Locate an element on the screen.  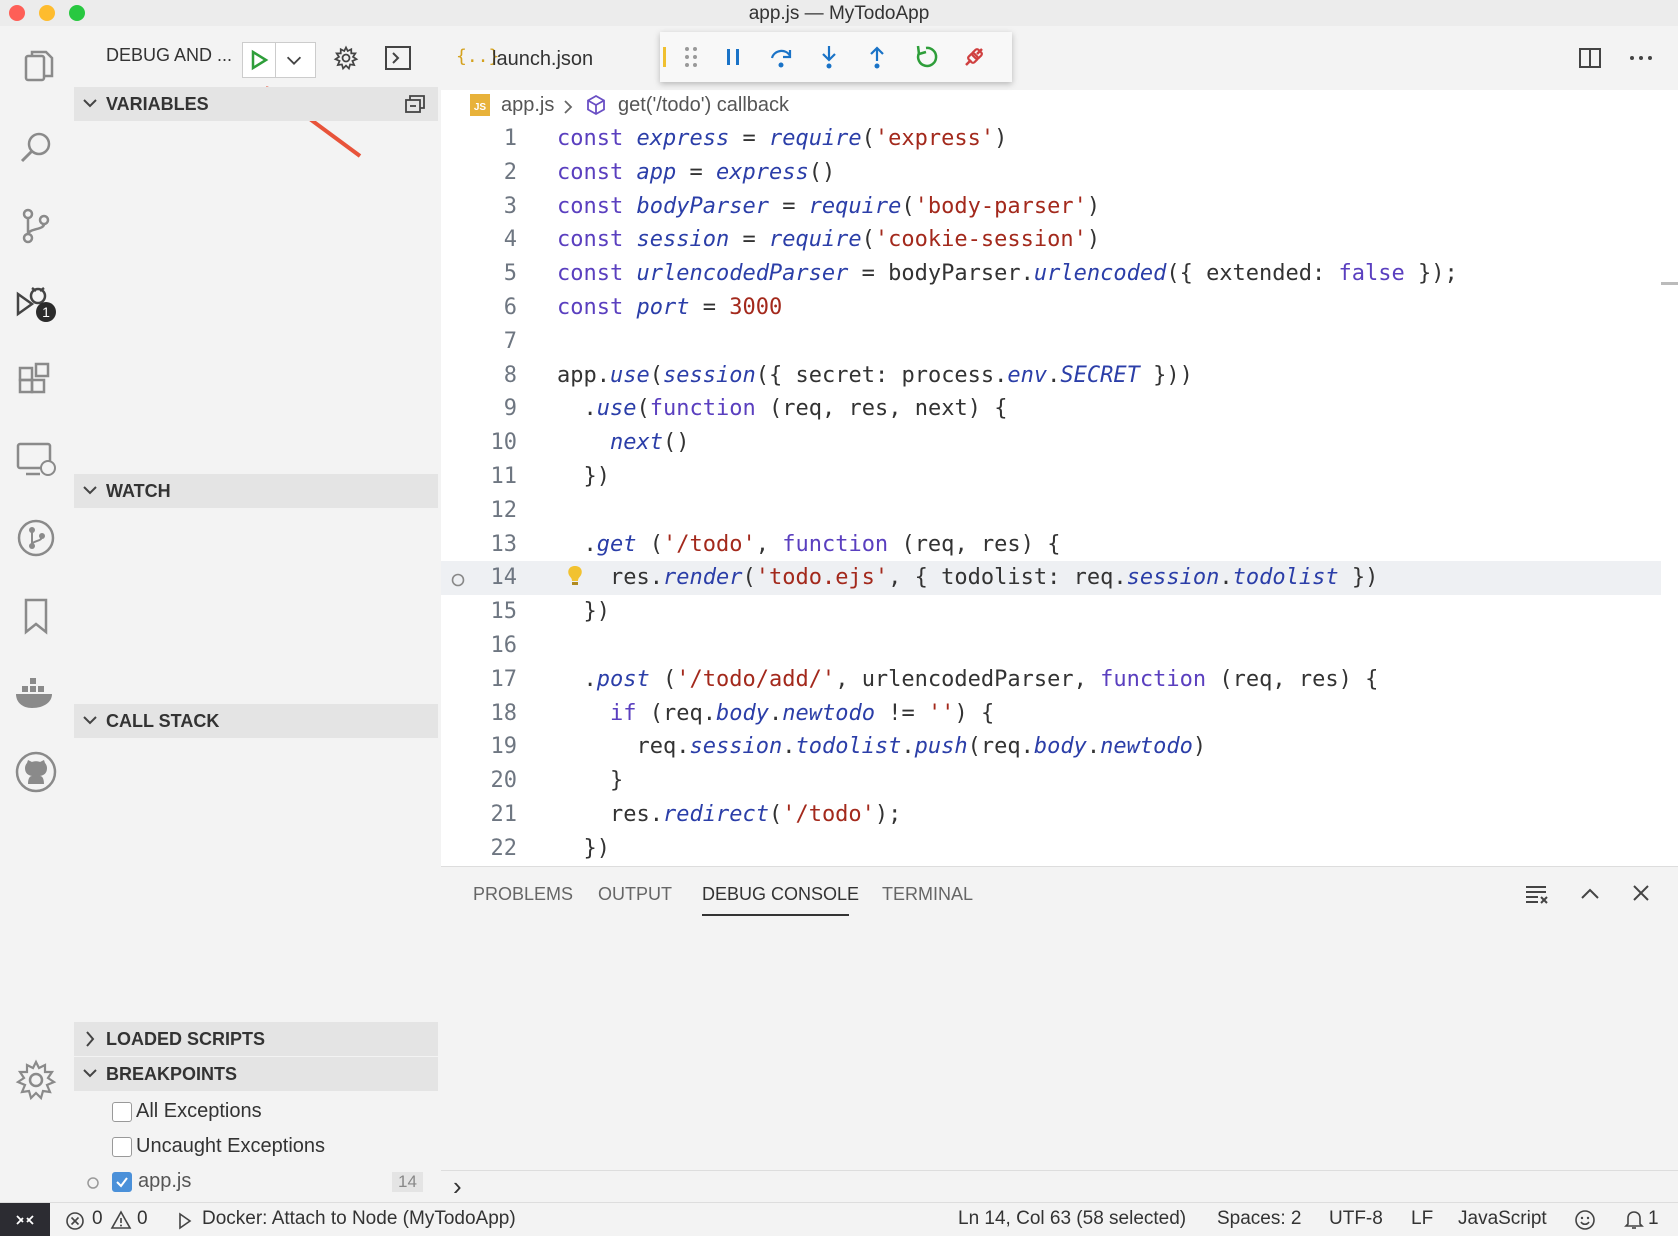
breakpoint-item: app.js 14 is located at coordinates (257, 1183).